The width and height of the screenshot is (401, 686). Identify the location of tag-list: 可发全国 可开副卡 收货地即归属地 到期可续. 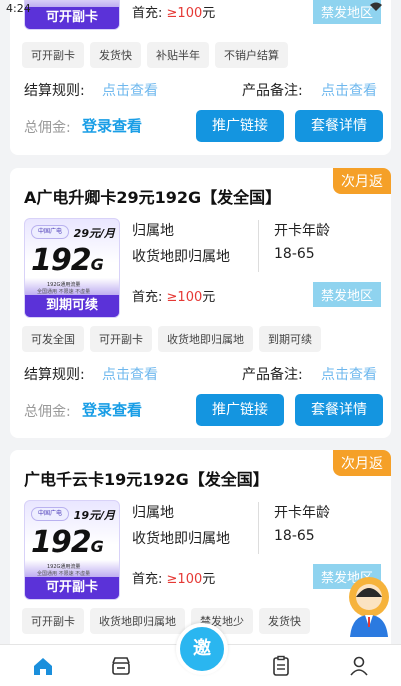
(171, 339).